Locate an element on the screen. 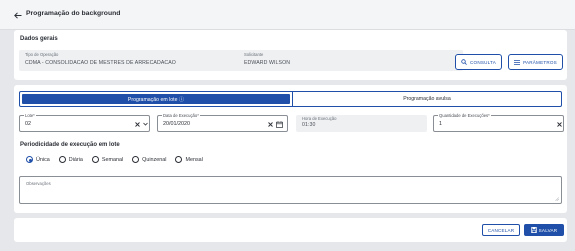 The image size is (575, 251). exec-date-value: 20/01/2020 is located at coordinates (176, 124).